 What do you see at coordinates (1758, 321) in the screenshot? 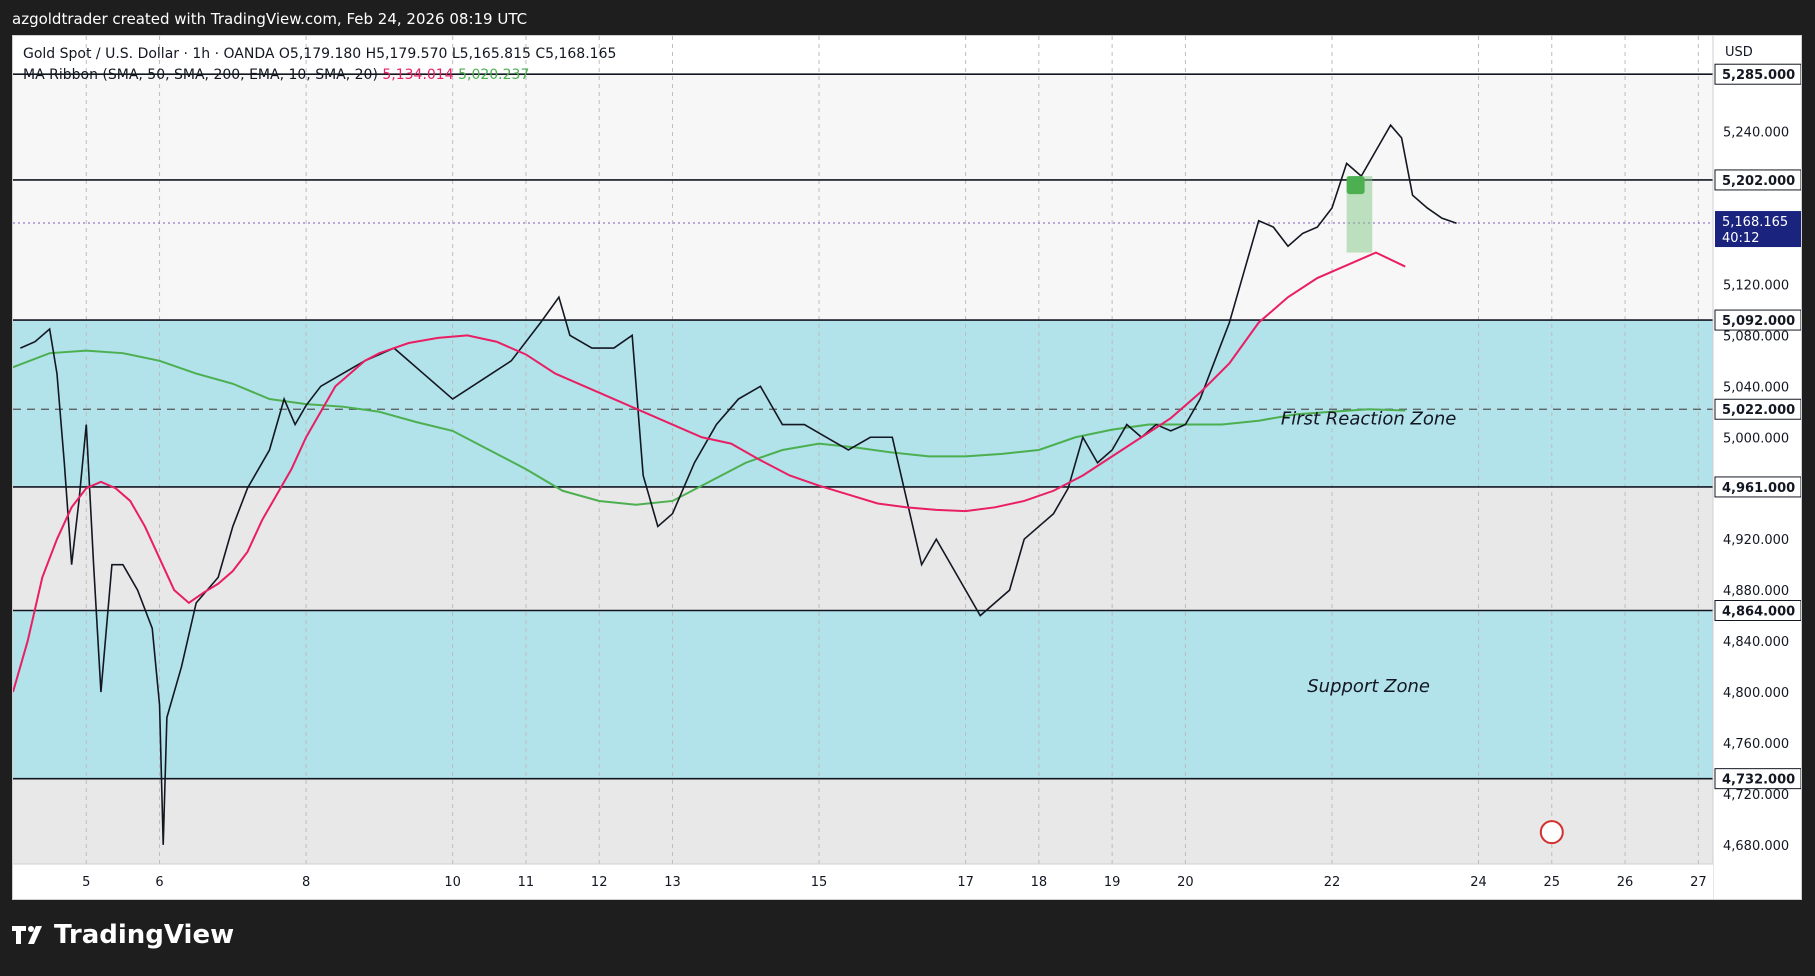
I see `level-label-2: 5,092.000` at bounding box center [1758, 321].